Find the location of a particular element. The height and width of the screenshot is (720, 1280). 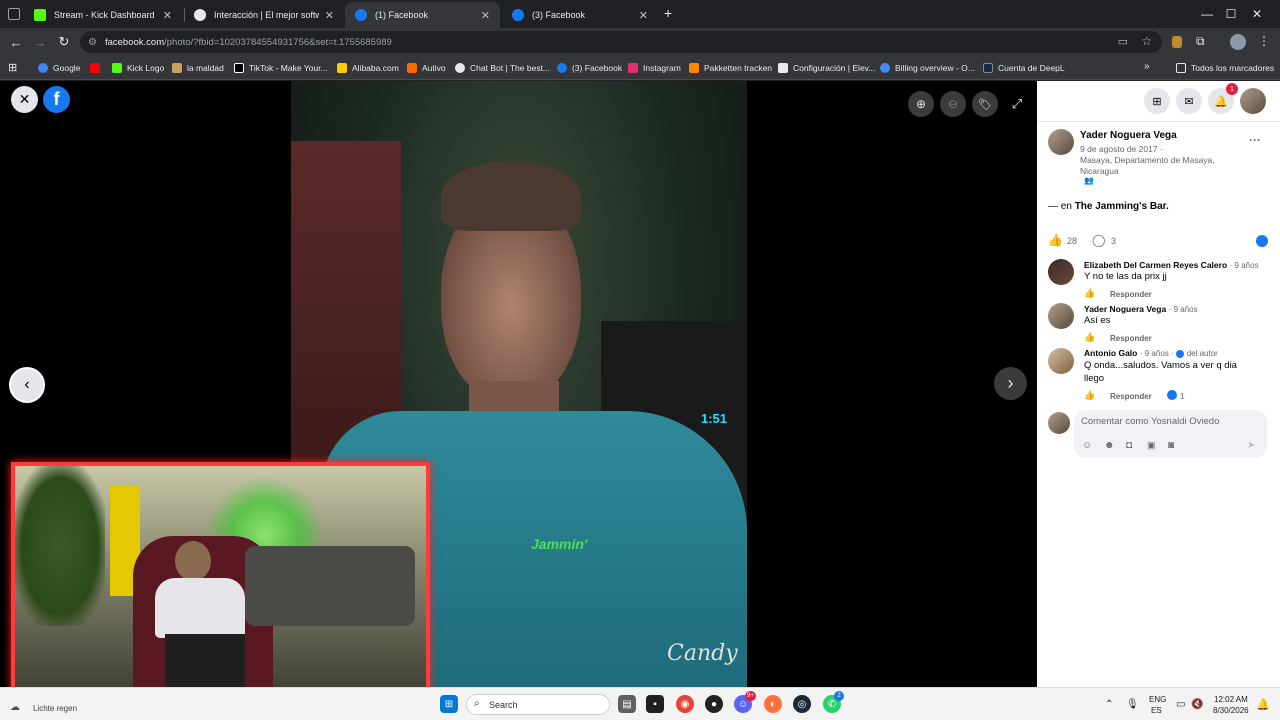

tab-interaccion: Interacción | El mejor software p ✕ is located at coordinates (264, 15).